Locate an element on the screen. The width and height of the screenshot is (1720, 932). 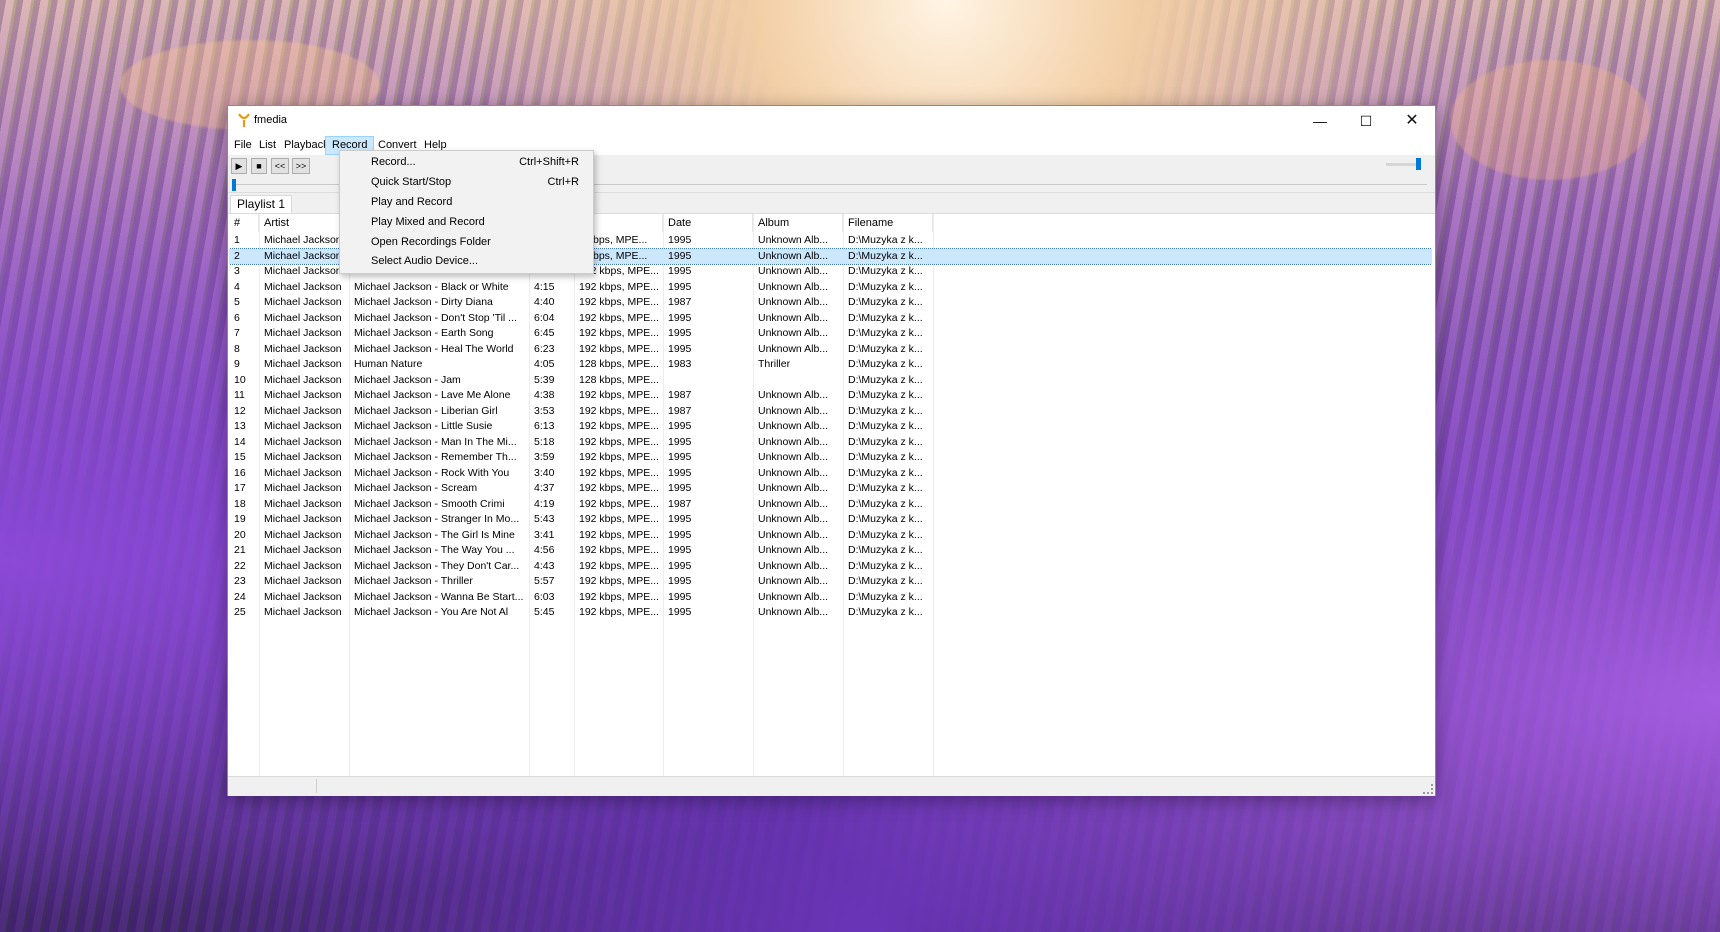
cell-number: 13 is located at coordinates (240, 426).